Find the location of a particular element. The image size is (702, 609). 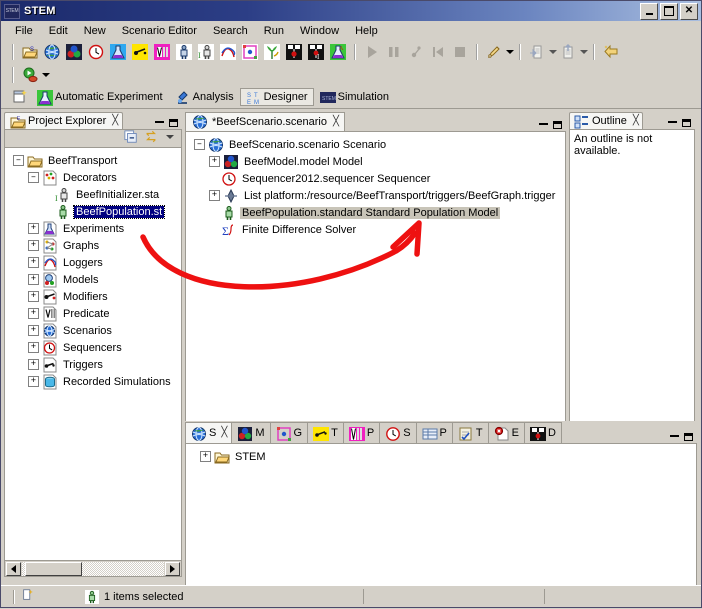

reset-icon is located at coordinates (438, 52).